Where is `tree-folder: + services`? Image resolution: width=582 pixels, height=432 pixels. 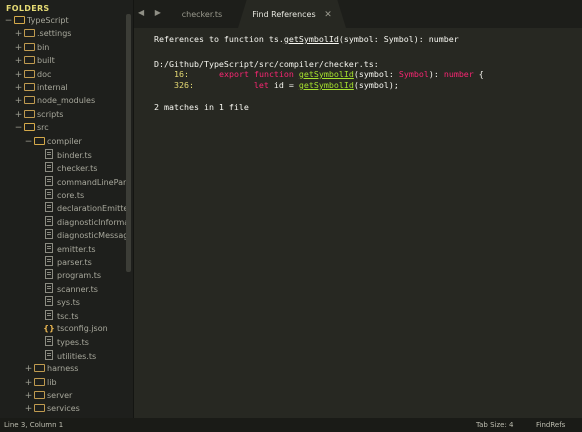 tree-folder: + services is located at coordinates (63, 408).